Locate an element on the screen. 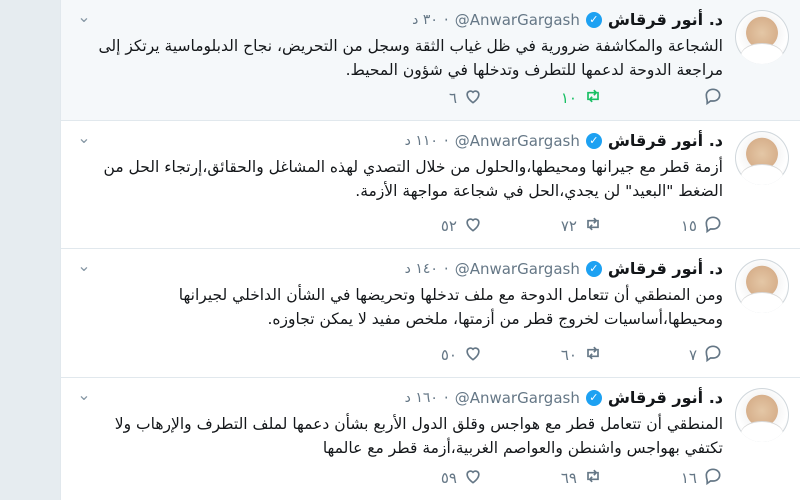 The height and width of the screenshot is (500, 800). tweet-actions: ٧ ٦٠ ٥٠ is located at coordinates (443, 355).